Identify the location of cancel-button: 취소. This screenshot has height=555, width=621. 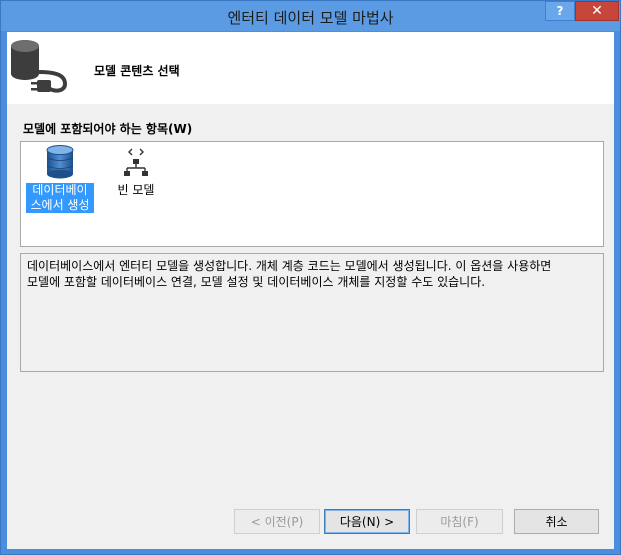
(556, 521).